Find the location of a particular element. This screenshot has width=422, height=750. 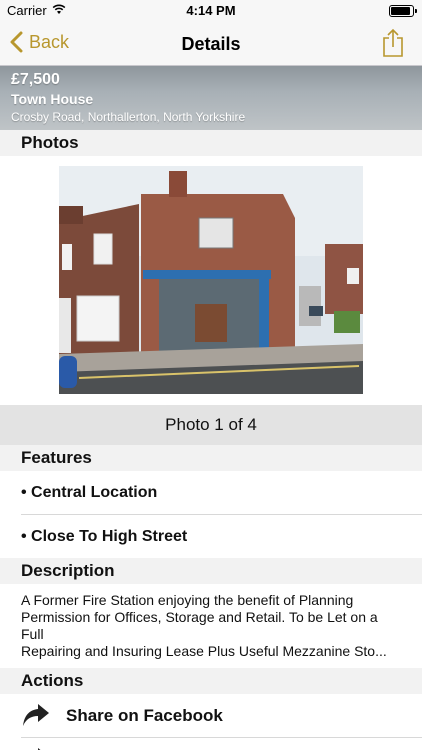

feature-item: • Central Location is located at coordinates (211, 492).